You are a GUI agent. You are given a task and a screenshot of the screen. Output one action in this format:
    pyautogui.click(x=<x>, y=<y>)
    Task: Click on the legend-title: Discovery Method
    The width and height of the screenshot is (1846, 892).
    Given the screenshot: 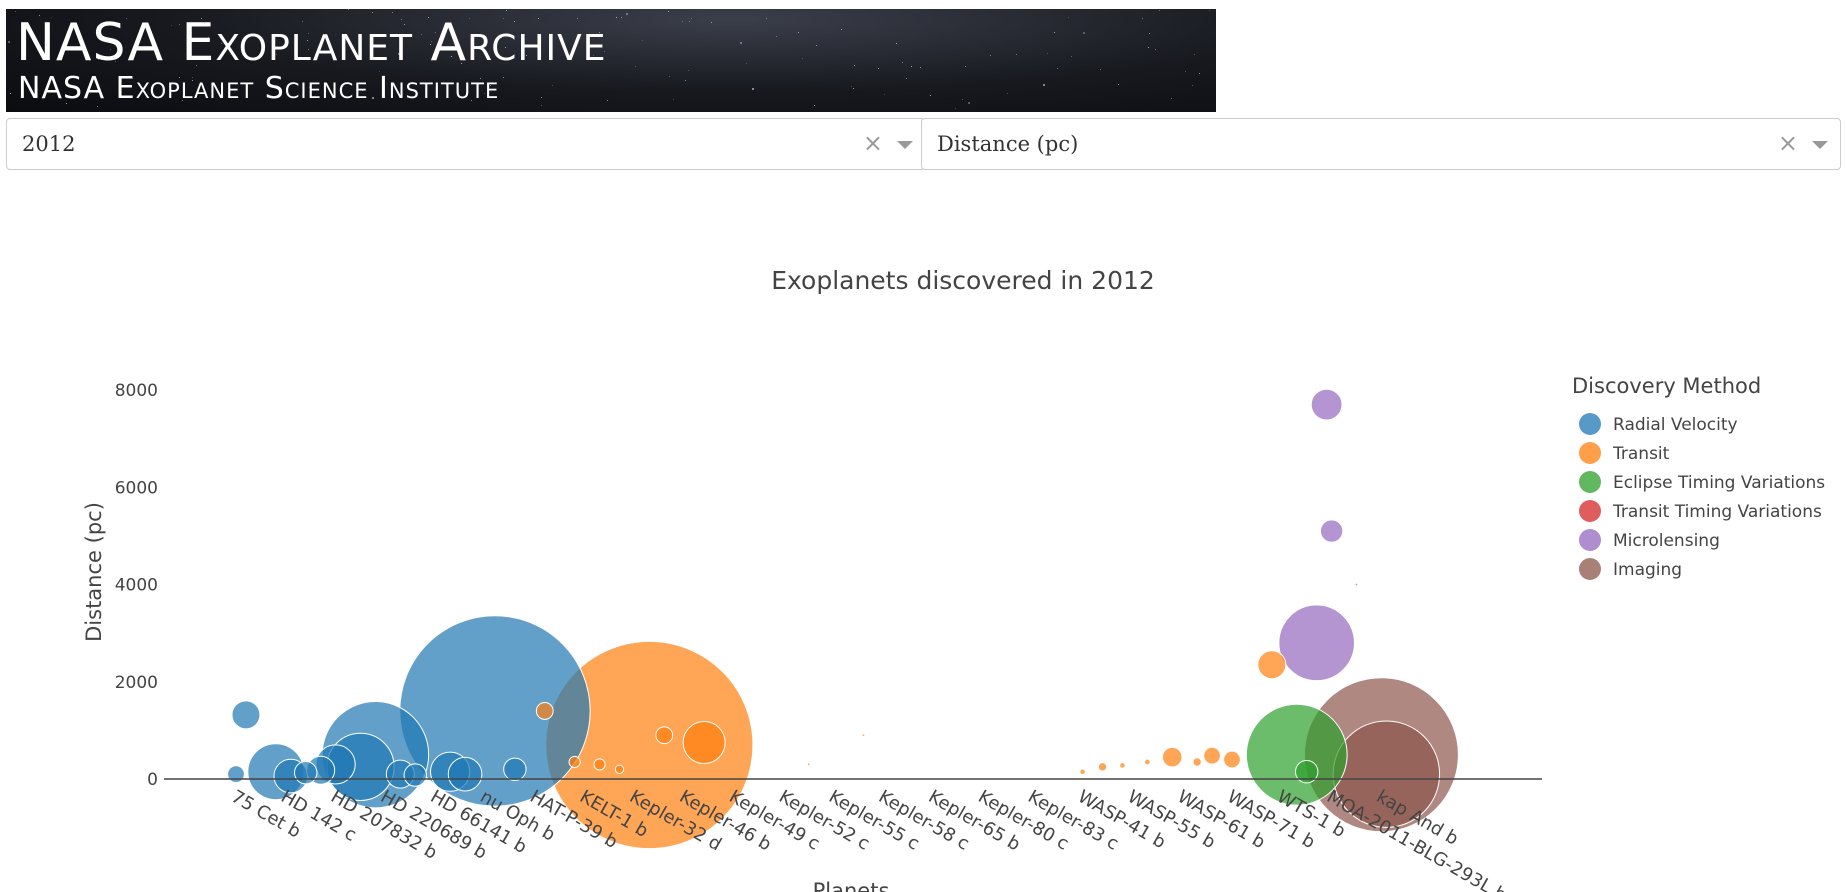 What is the action you would take?
    pyautogui.click(x=1666, y=386)
    